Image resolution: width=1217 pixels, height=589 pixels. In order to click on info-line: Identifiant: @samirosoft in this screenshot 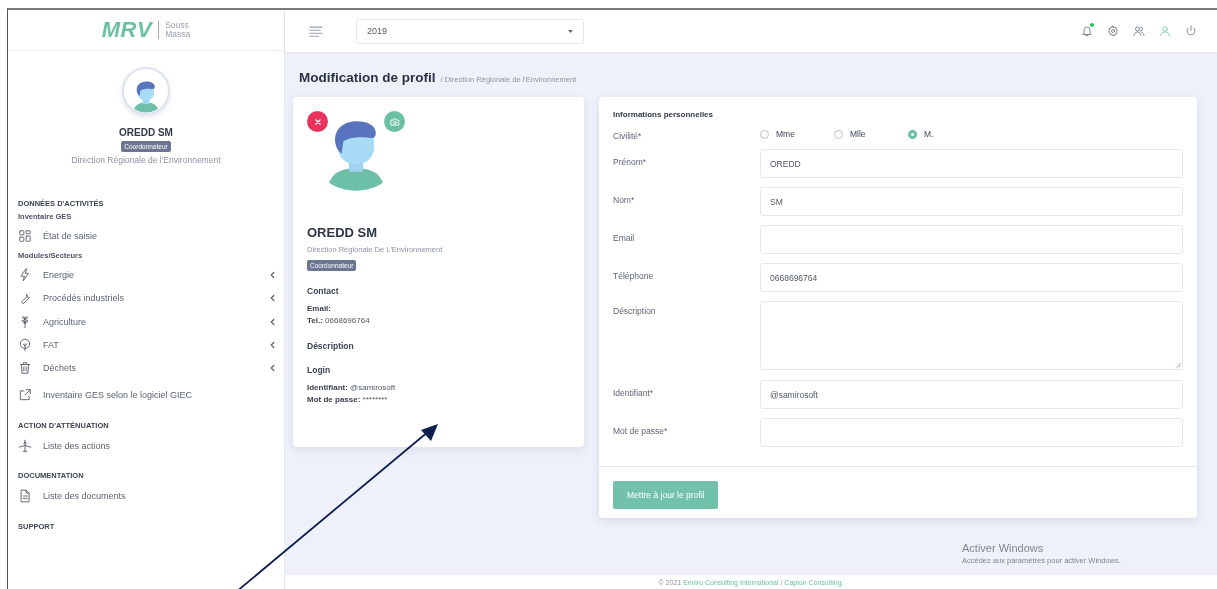, I will do `click(352, 388)`.